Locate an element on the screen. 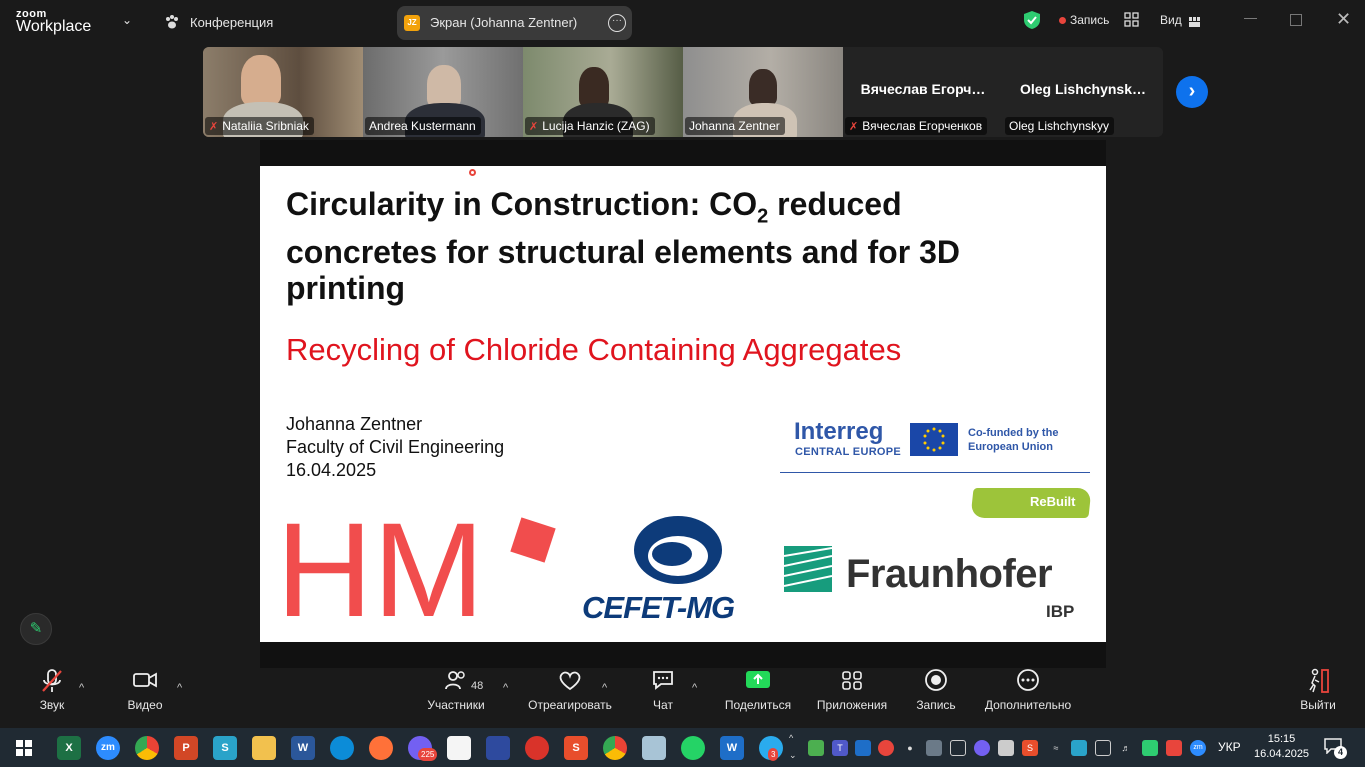 The image size is (1365, 767). tray-speaker-icon is located at coordinates (1174, 748).